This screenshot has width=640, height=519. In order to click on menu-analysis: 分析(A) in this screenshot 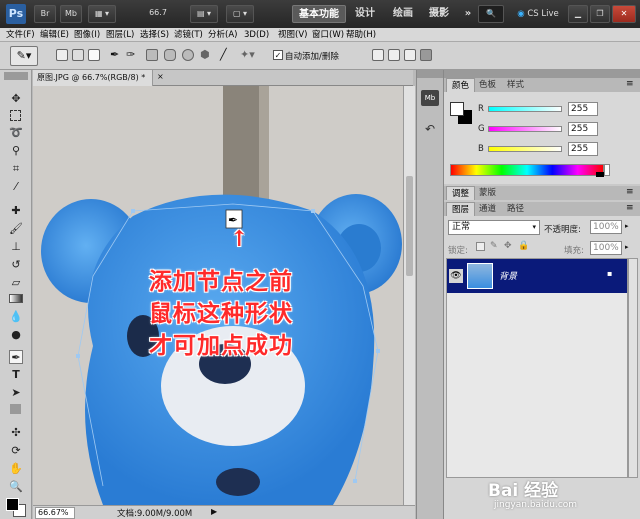, I will do `click(222, 35)`.